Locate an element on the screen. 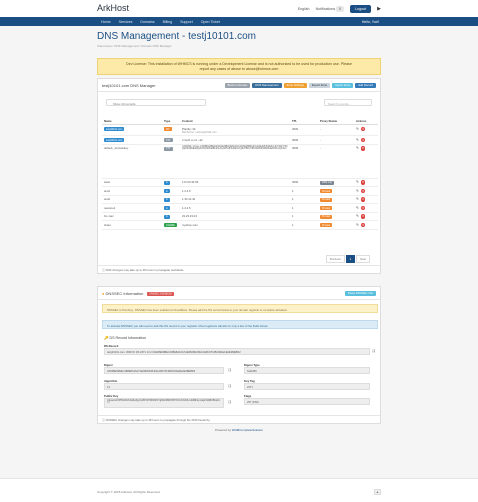 Image resolution: width=478 pixels, height=502 pixels. key-tag-field: 2371 is located at coordinates (307, 386).